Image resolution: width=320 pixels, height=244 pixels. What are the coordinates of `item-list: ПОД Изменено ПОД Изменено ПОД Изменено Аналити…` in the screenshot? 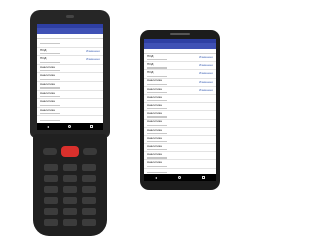 It's located at (180, 115).